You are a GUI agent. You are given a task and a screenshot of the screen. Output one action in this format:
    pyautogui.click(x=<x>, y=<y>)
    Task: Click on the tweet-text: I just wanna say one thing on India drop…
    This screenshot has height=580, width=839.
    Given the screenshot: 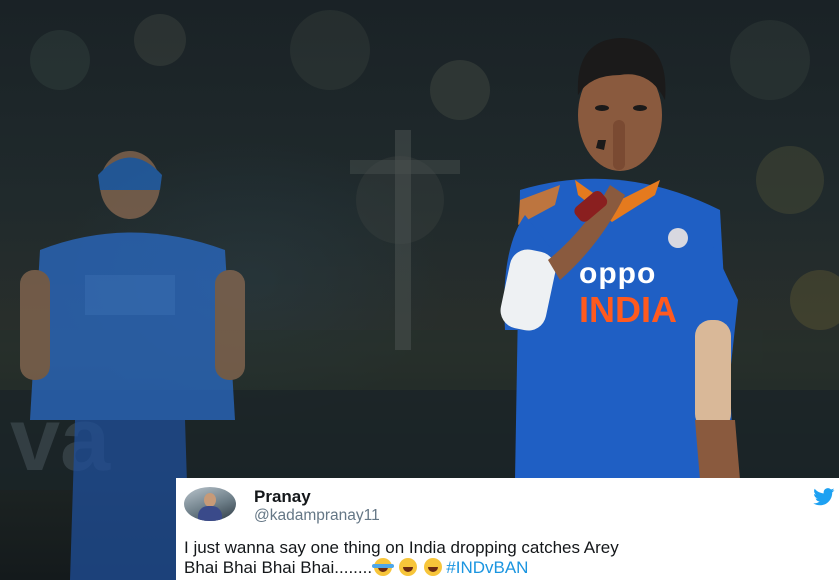 What is the action you would take?
    pyautogui.click(x=509, y=558)
    